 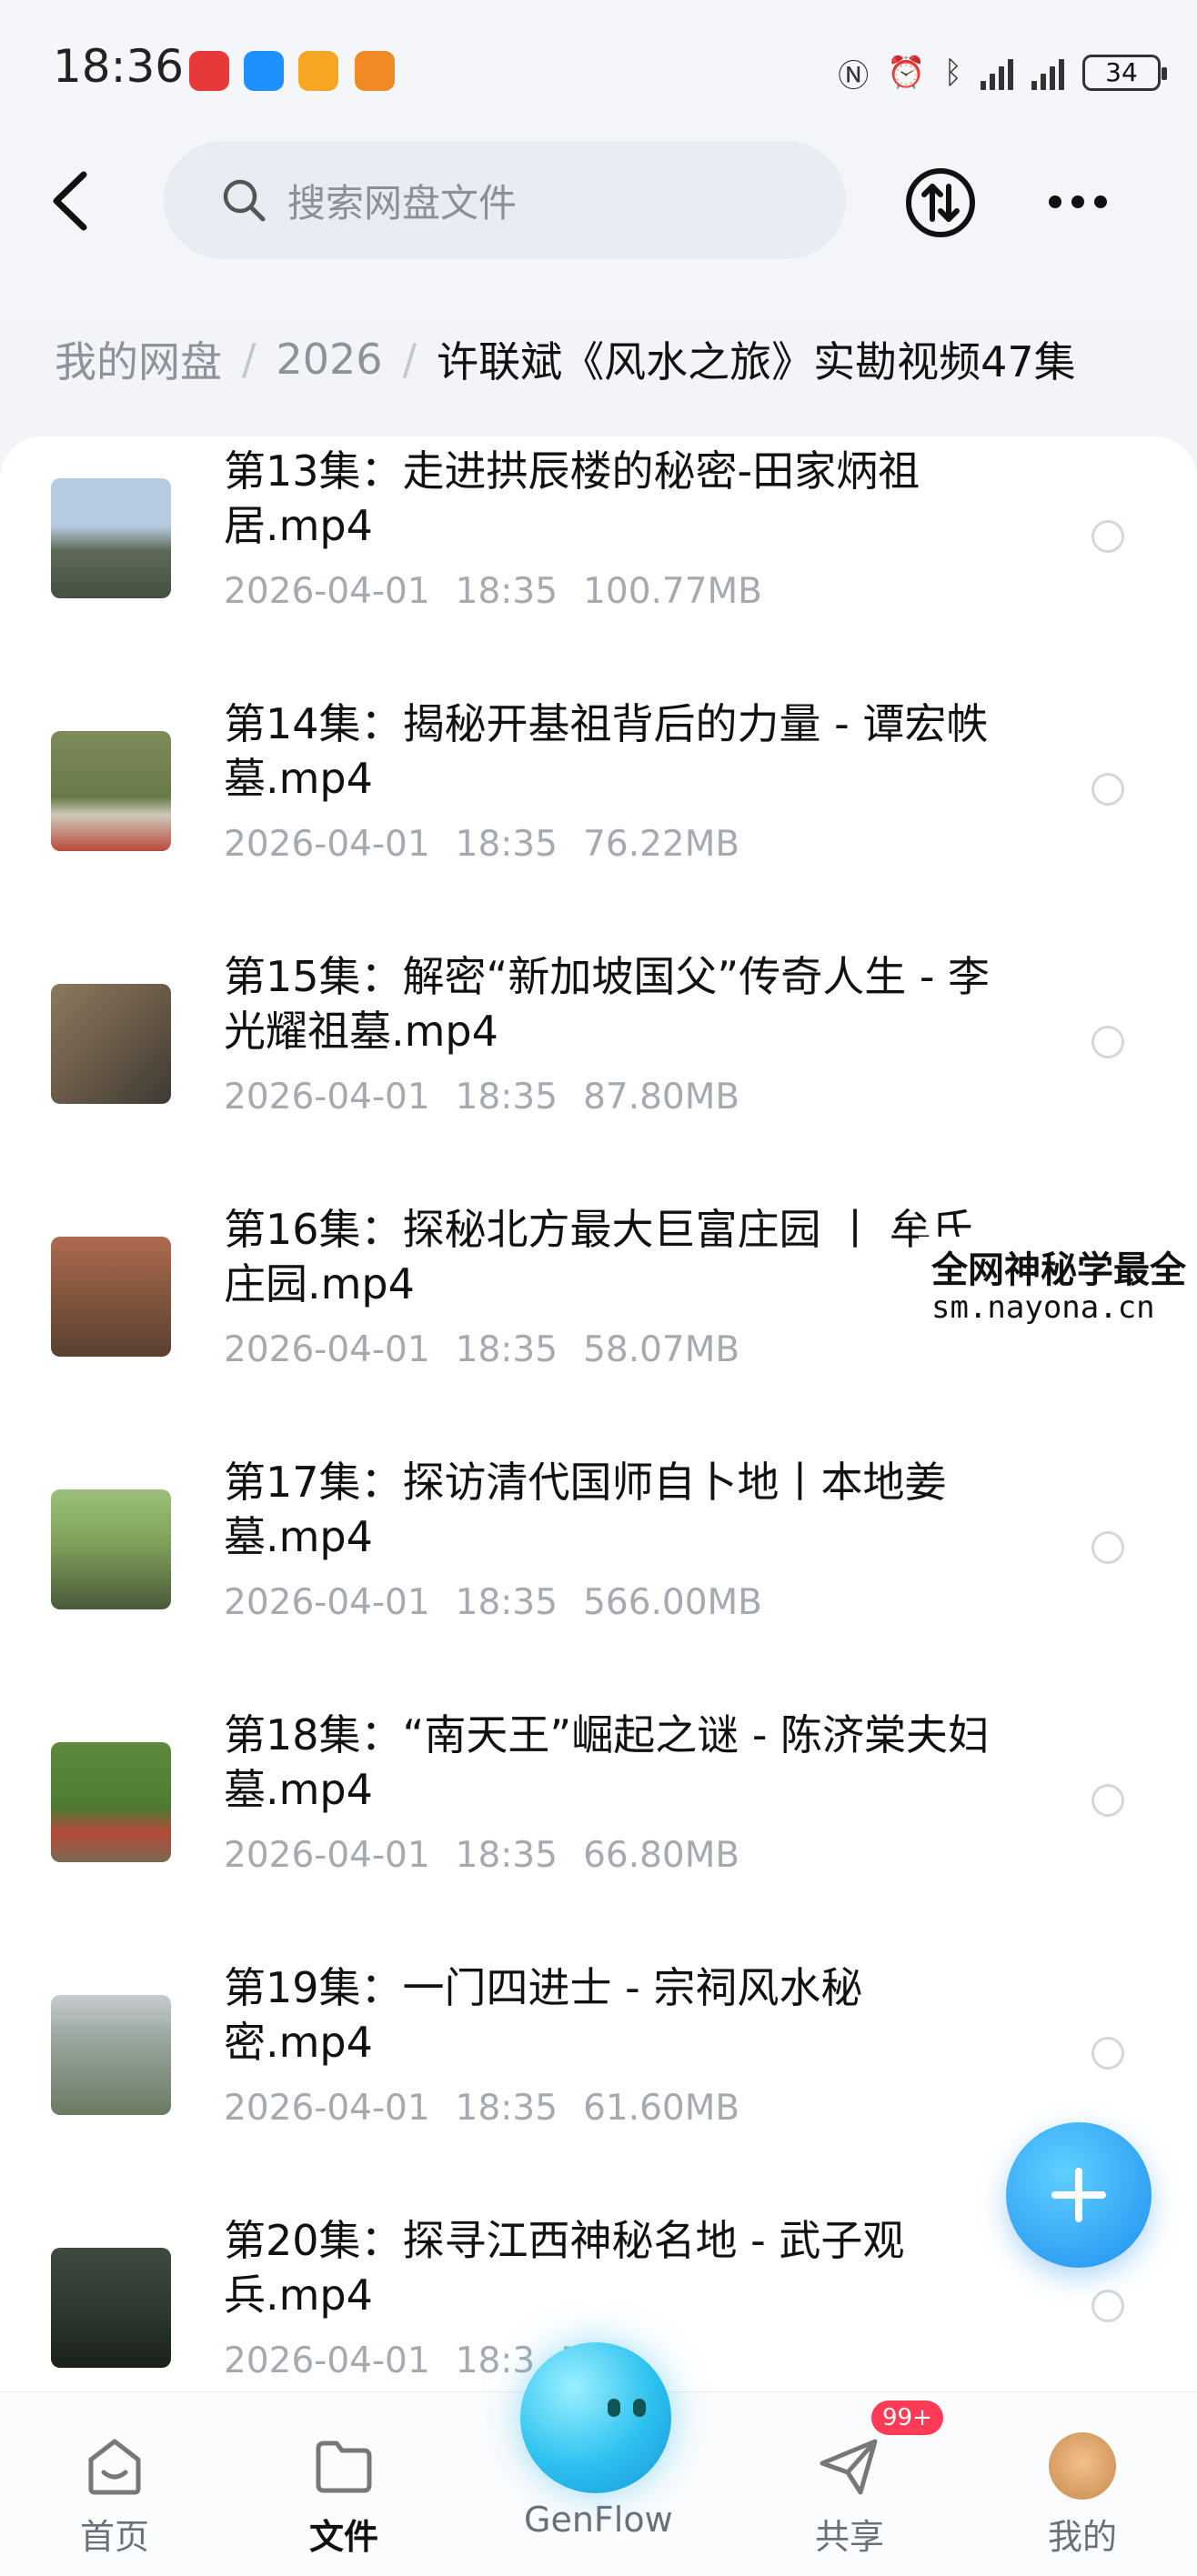 What do you see at coordinates (1082, 2537) in the screenshot?
I see `nav-label: 我的` at bounding box center [1082, 2537].